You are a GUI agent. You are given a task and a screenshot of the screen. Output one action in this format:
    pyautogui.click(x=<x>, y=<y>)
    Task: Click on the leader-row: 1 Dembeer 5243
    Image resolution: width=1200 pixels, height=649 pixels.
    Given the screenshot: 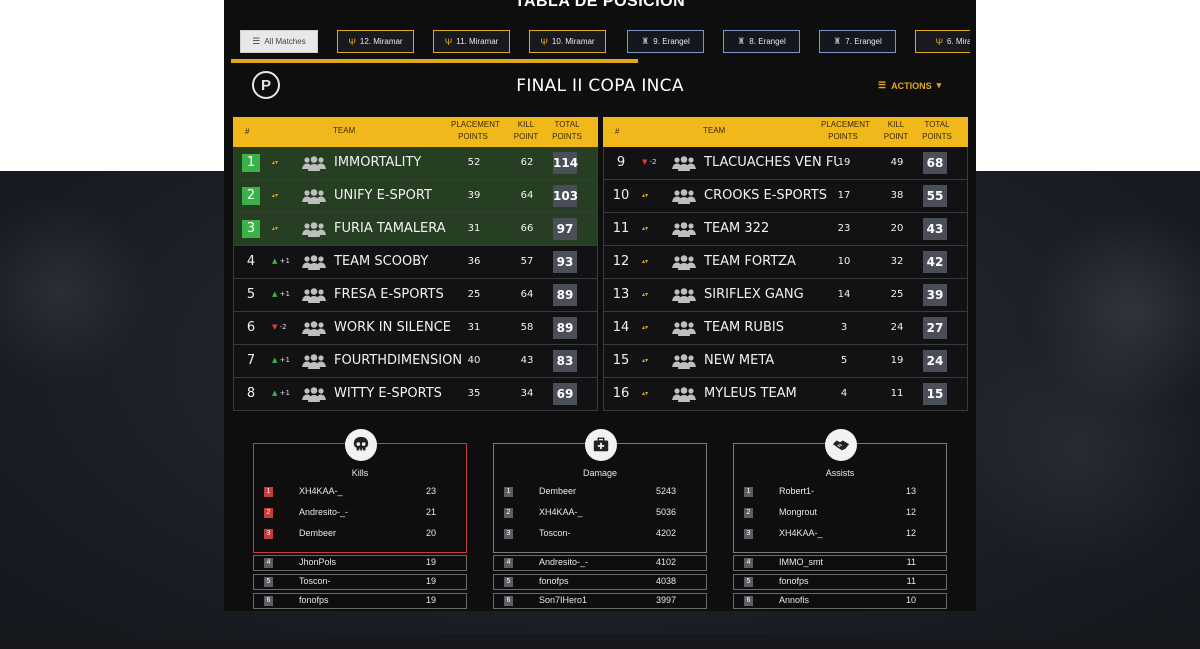 What is the action you would take?
    pyautogui.click(x=600, y=492)
    